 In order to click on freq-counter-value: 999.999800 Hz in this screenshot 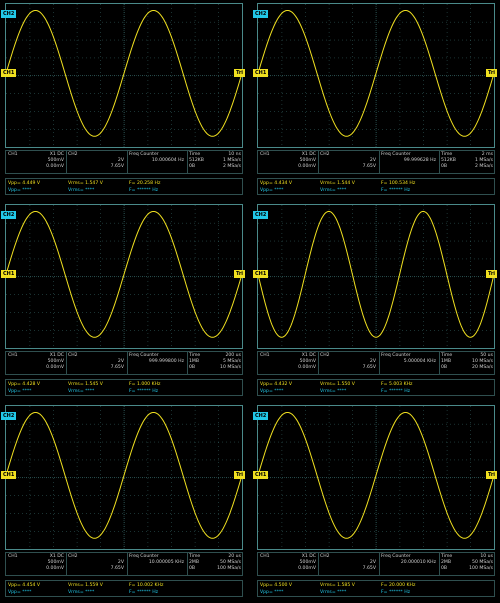, I will do `click(166, 361)`.